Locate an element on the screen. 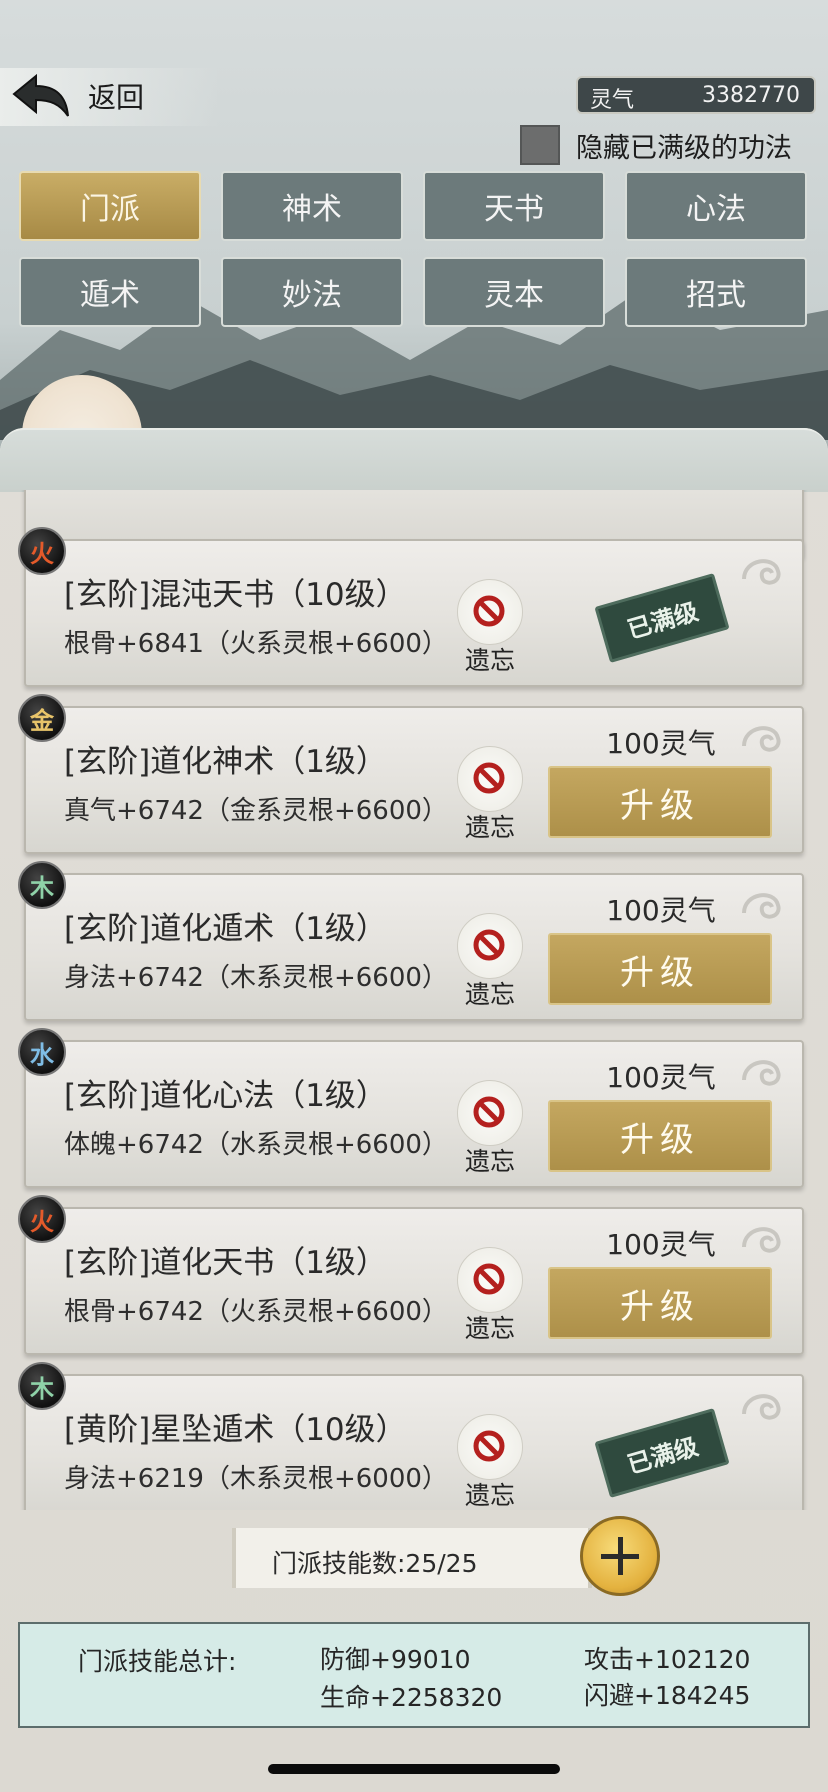  panel-header-decoration is located at coordinates (414, 460).